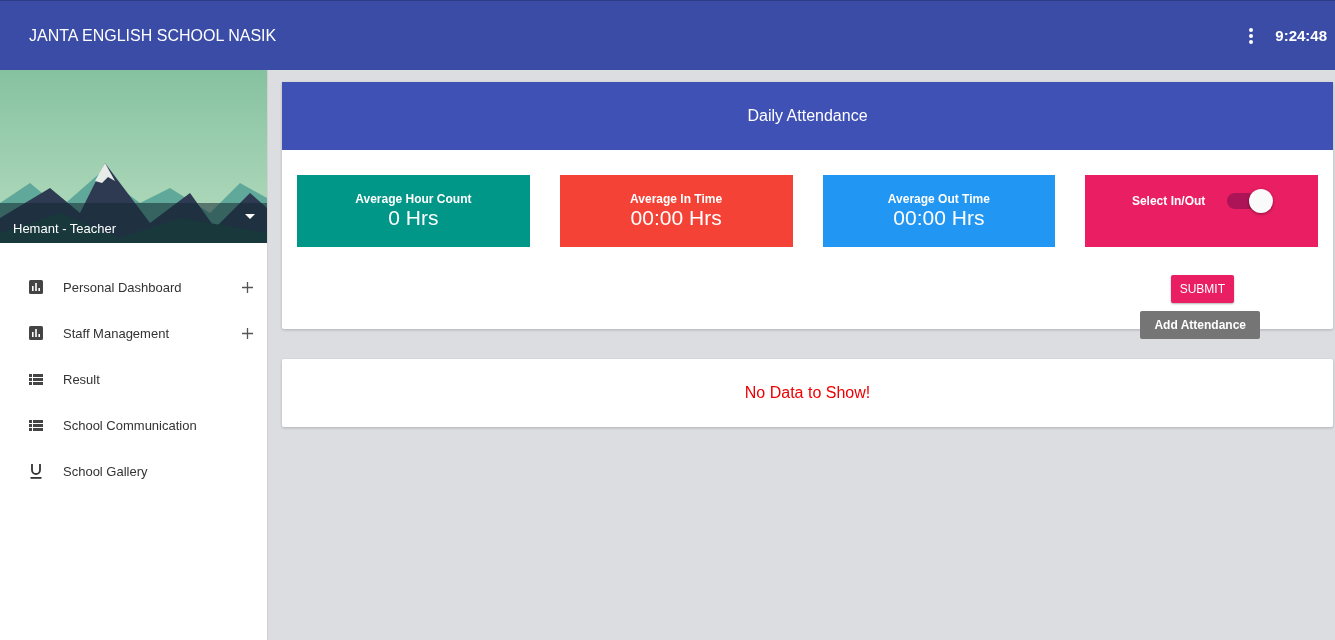 Image resolution: width=1335 pixels, height=640 pixels. Describe the element at coordinates (133, 471) in the screenshot. I see `nav-item: School Gallery` at that location.